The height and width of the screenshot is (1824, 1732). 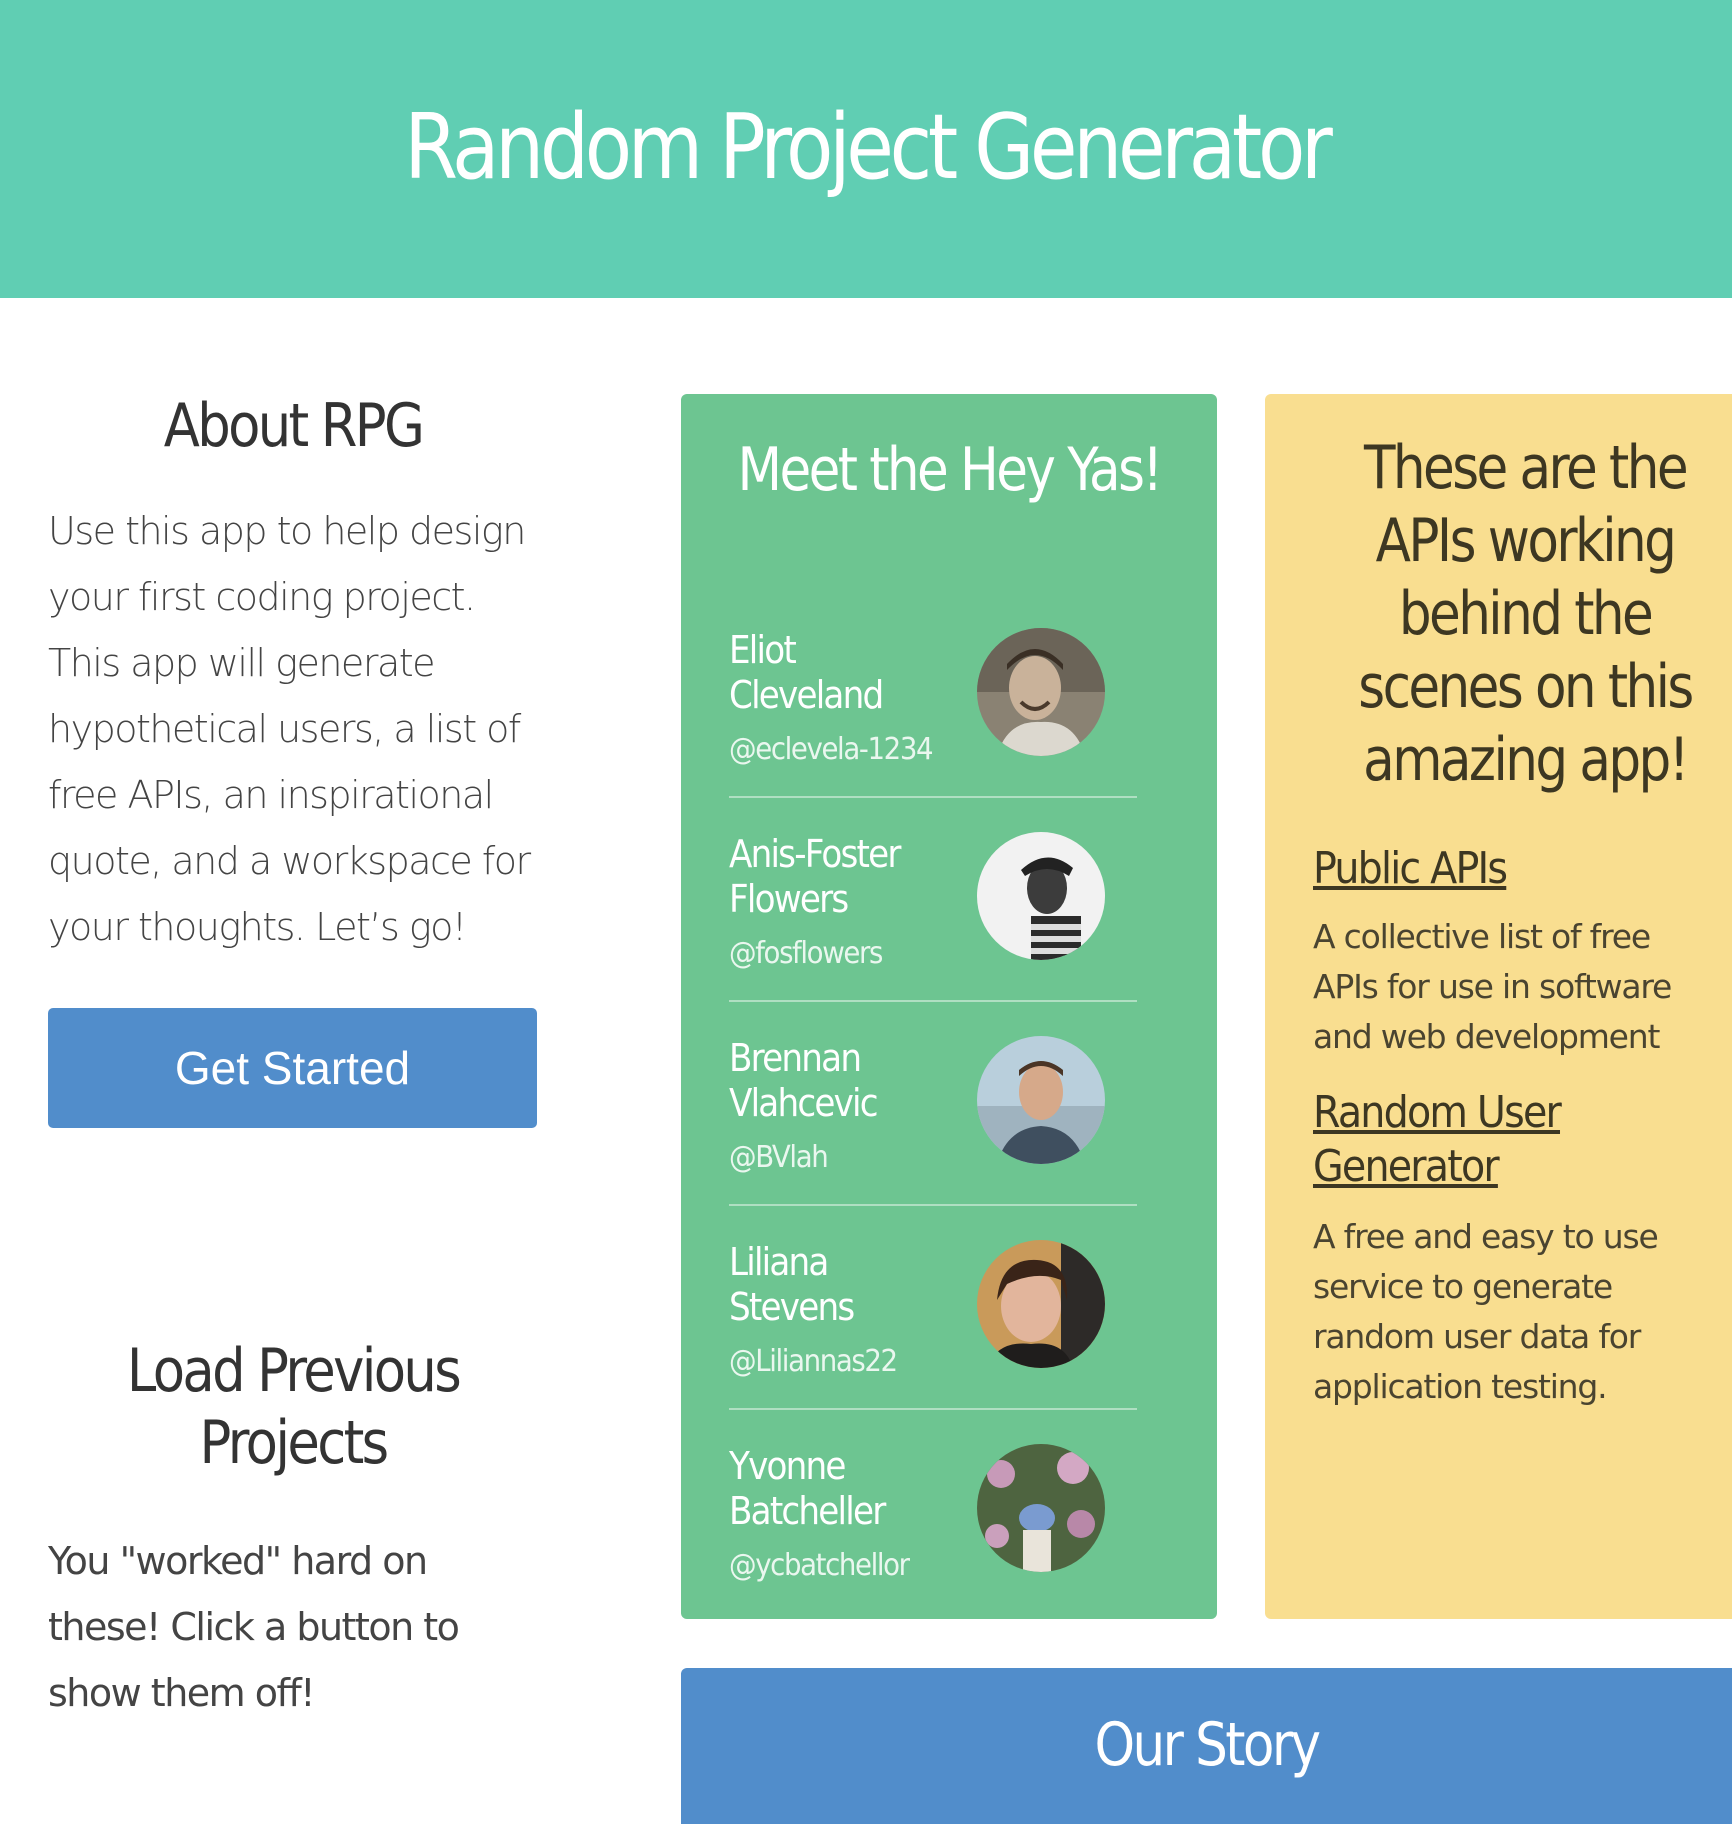 I want to click on member-handle: @fosflowers, so click(x=806, y=953).